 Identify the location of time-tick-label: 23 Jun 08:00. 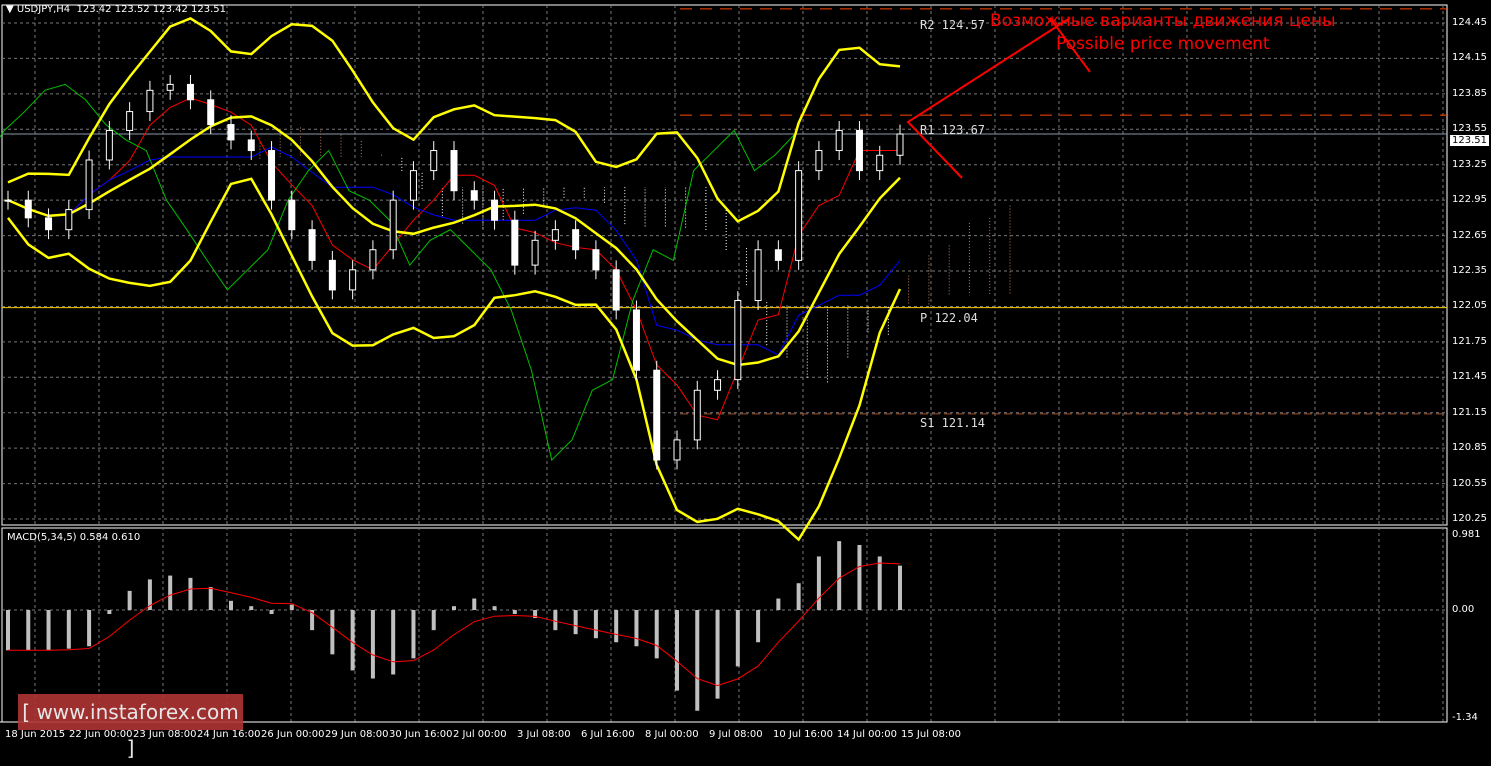
(165, 734).